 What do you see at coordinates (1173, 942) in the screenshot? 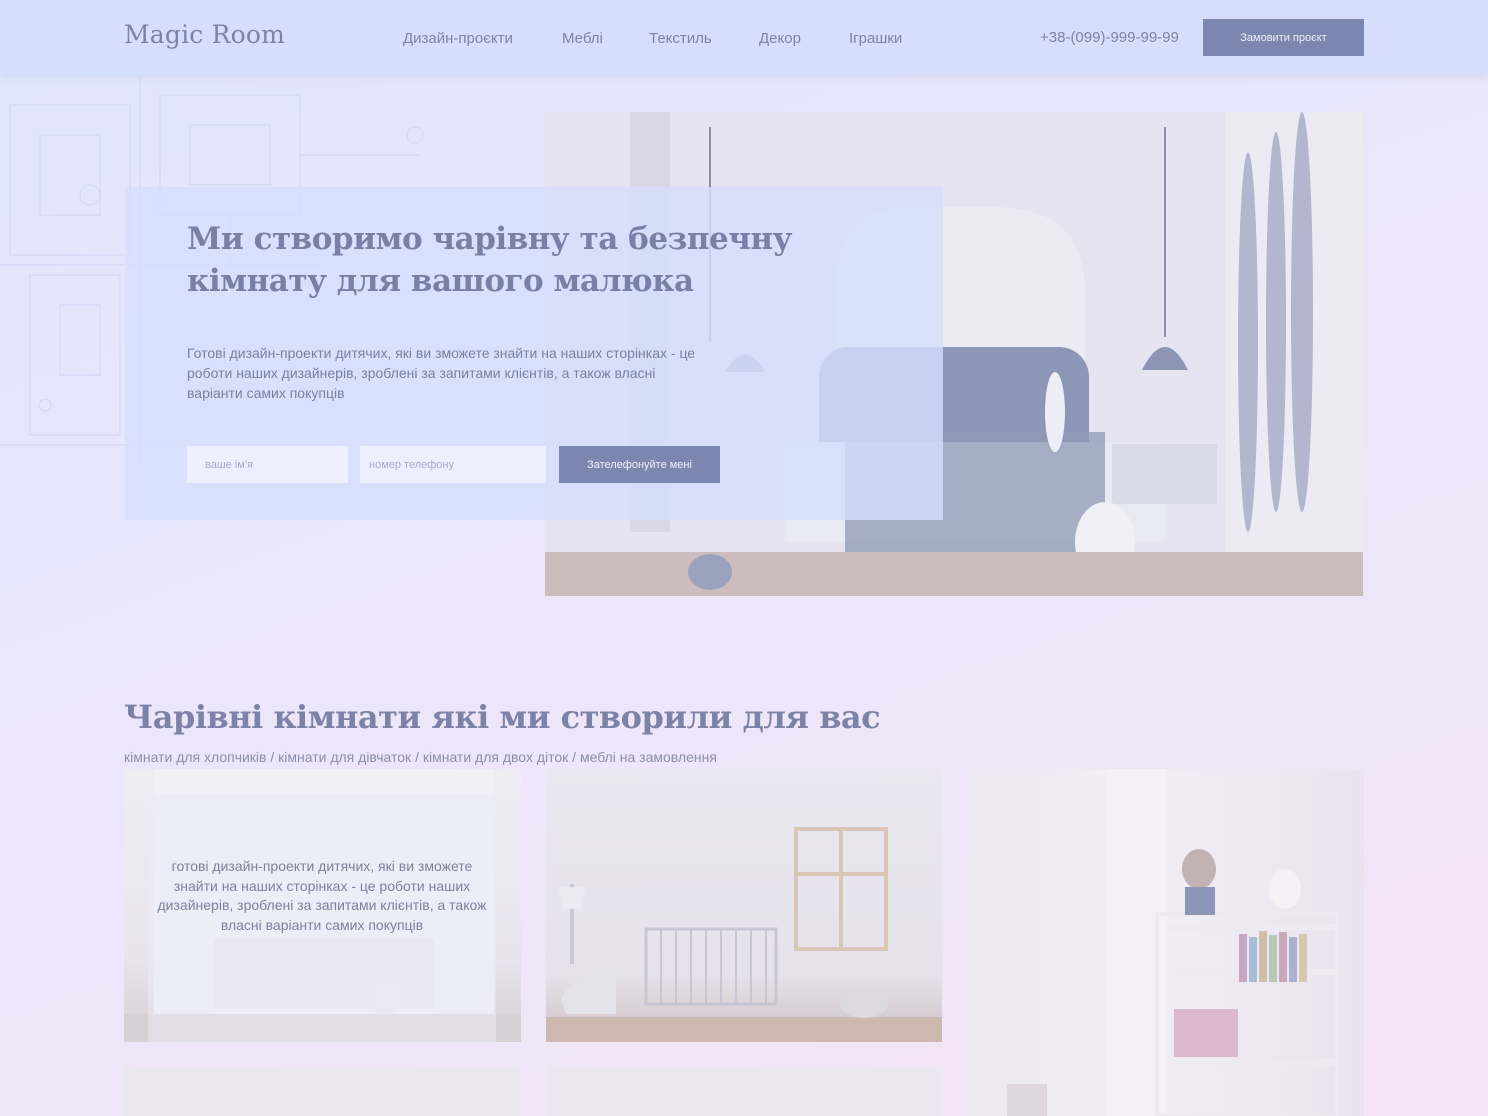
I see `bookshelf-photo` at bounding box center [1173, 942].